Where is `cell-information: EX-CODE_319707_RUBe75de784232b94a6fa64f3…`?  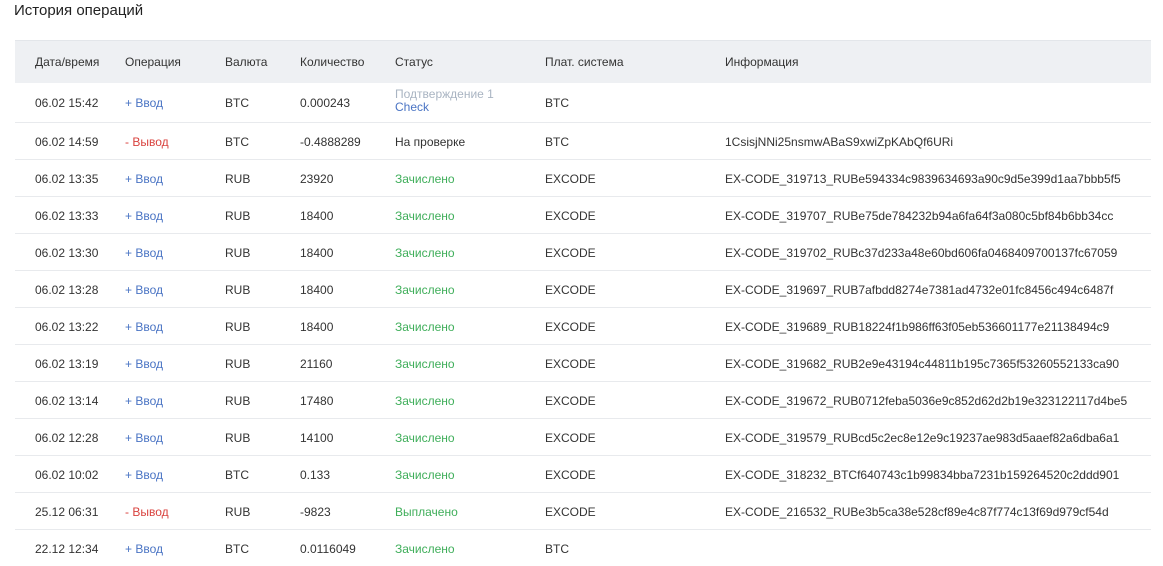 cell-information: EX-CODE_319707_RUBe75de784232b94a6fa64f3… is located at coordinates (919, 216).